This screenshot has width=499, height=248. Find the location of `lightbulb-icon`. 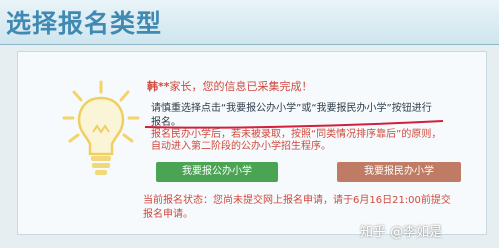

lightbulb-icon is located at coordinates (101, 127).